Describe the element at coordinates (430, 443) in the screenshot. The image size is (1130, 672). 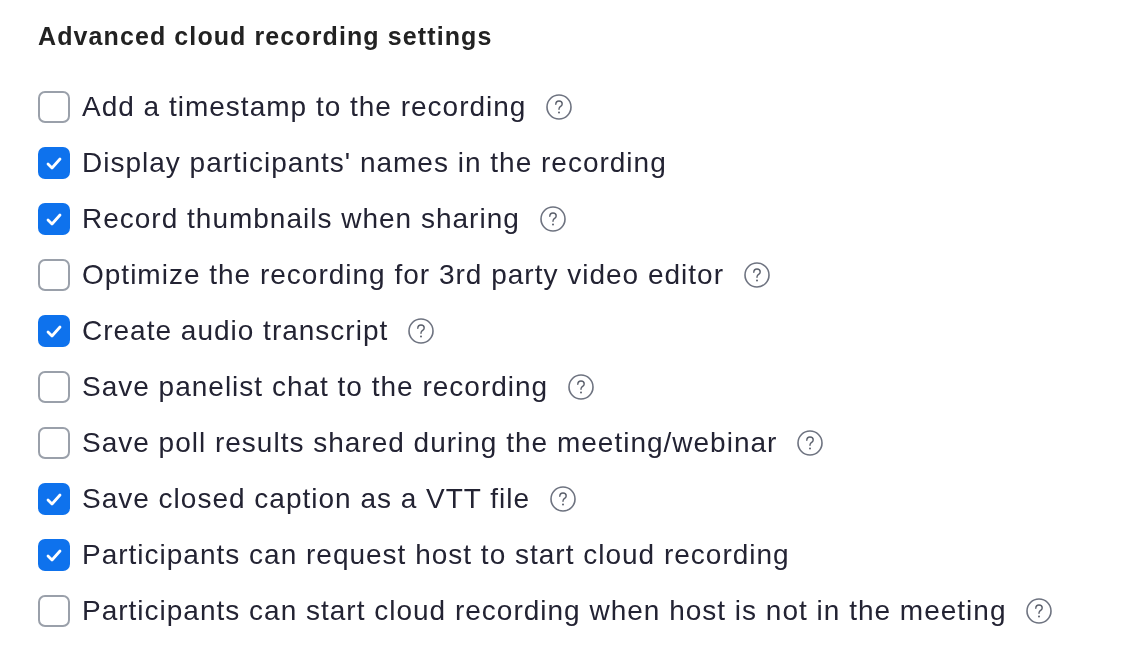
I see `option-label: Save poll results shared during the meeting/webinar` at that location.